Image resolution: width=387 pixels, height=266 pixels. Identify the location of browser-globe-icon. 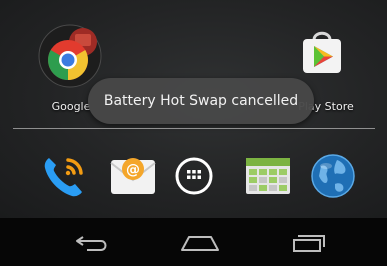
(333, 176).